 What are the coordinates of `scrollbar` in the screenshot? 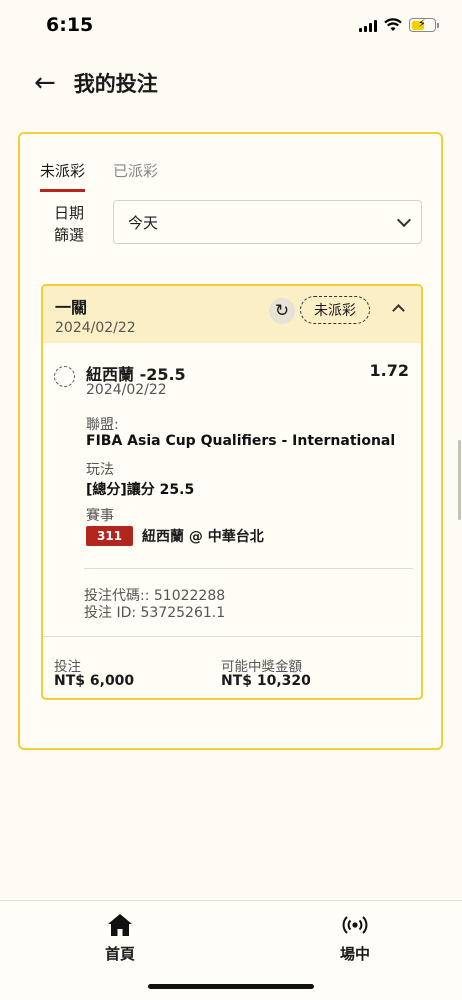 It's located at (459, 480).